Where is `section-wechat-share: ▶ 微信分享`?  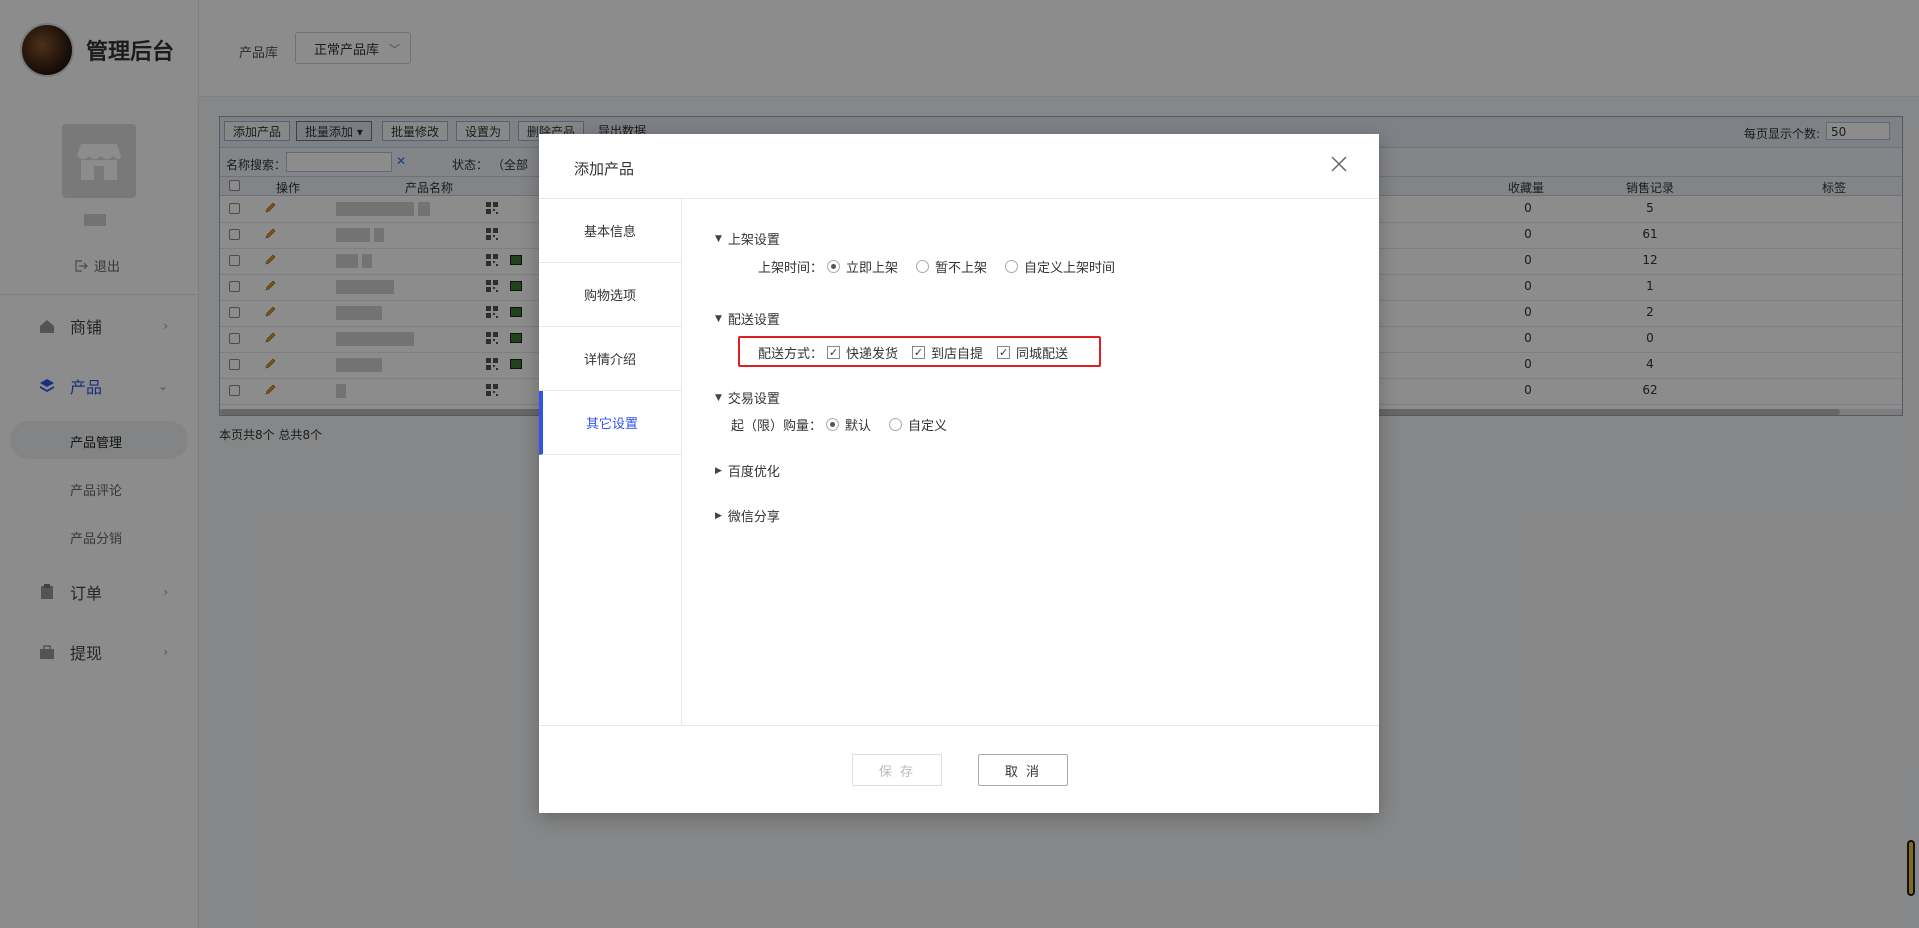 section-wechat-share: ▶ 微信分享 is located at coordinates (747, 515).